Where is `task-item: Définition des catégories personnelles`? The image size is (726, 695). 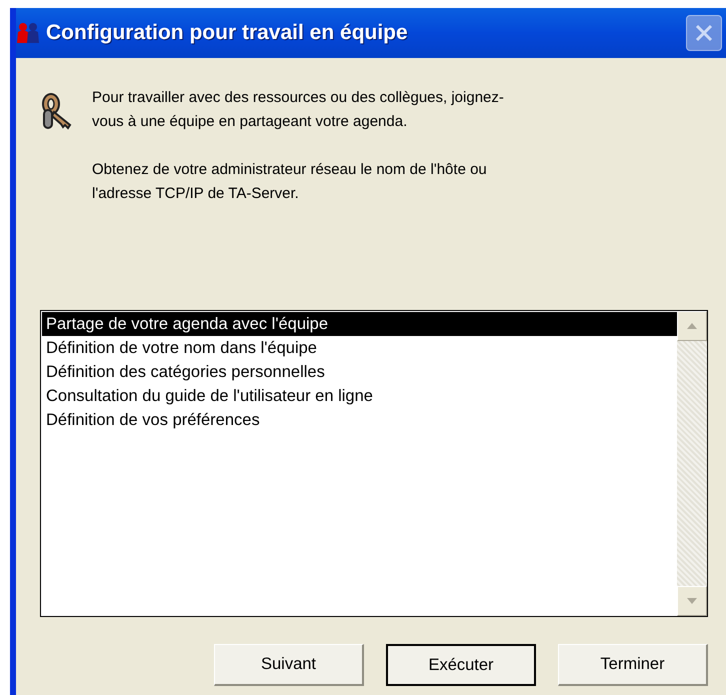 task-item: Définition des catégories personnelles is located at coordinates (359, 372).